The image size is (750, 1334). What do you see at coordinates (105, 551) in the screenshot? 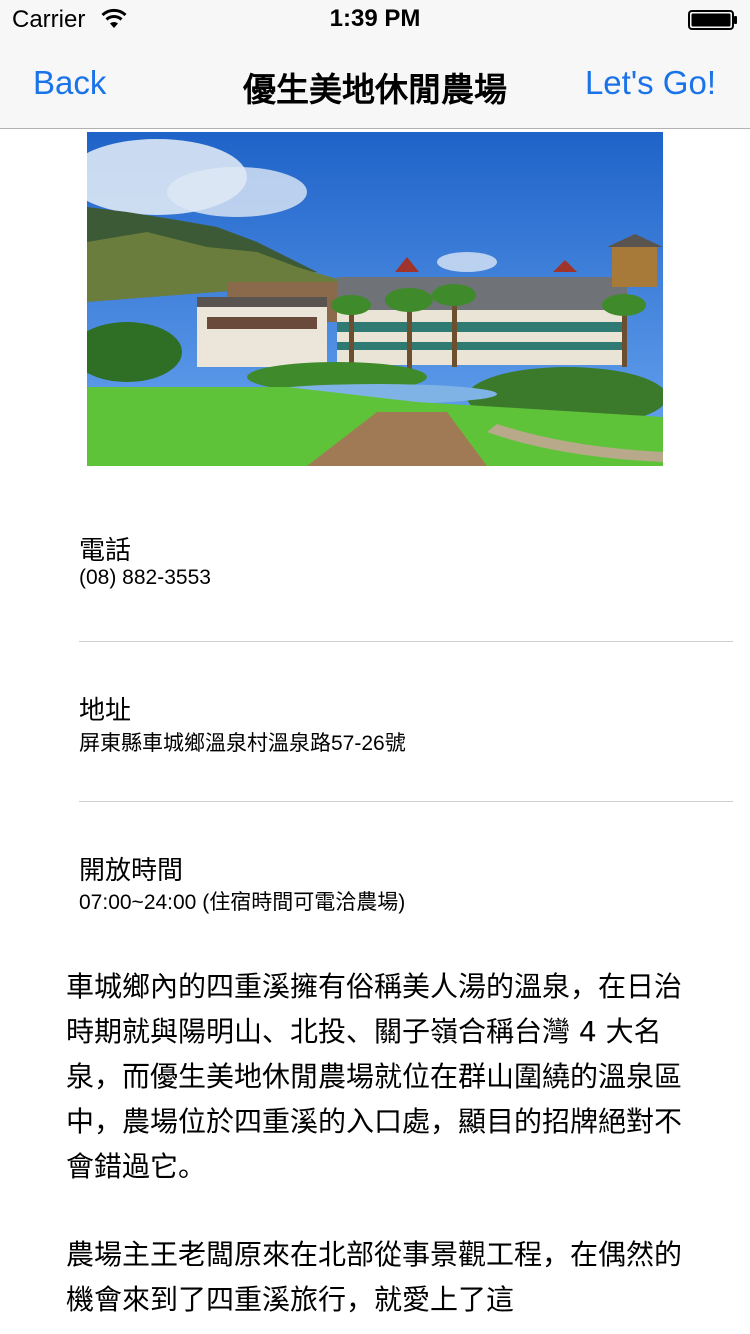
I see `phone-label: 電話` at bounding box center [105, 551].